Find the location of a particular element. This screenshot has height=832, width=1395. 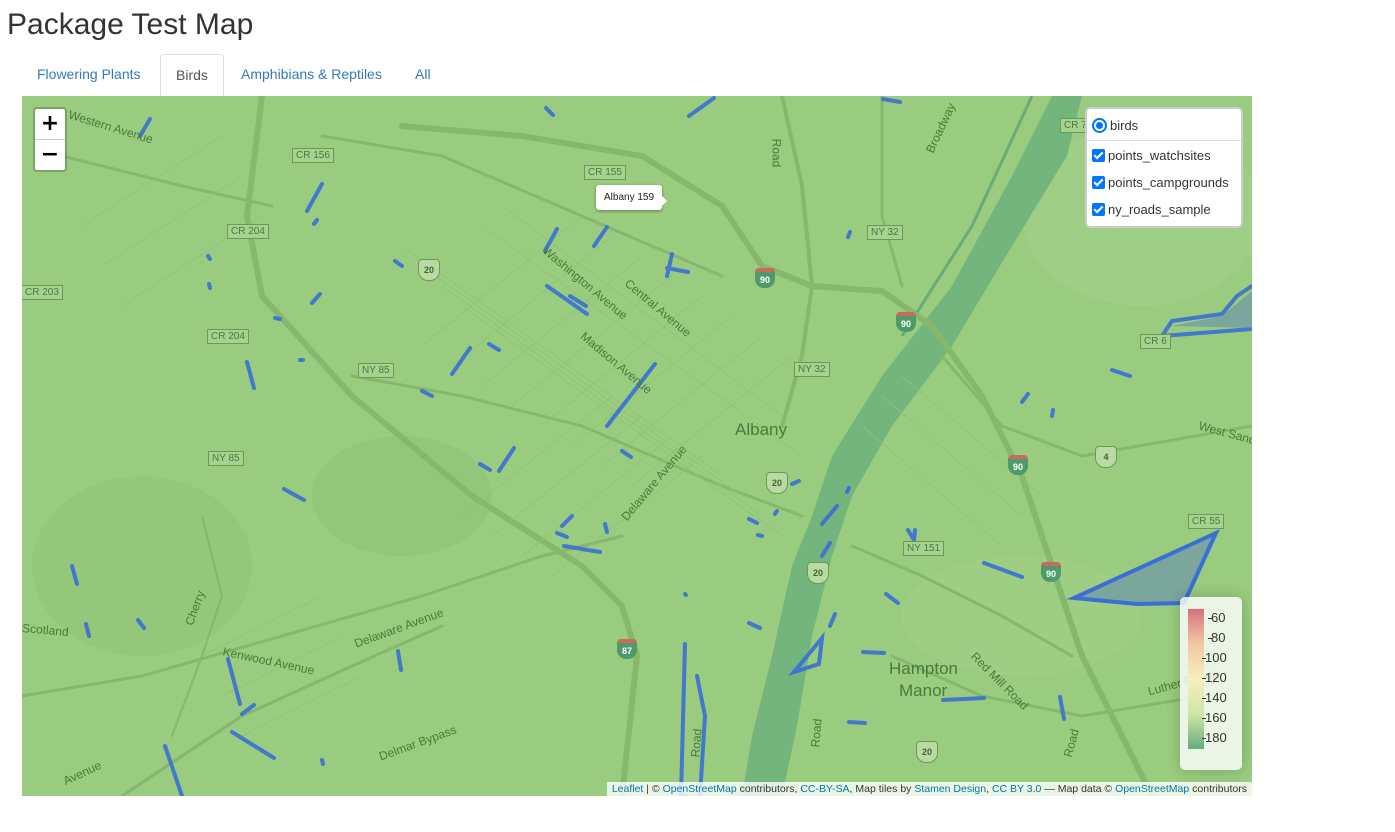

legend-tick: 80 is located at coordinates (1216, 637).